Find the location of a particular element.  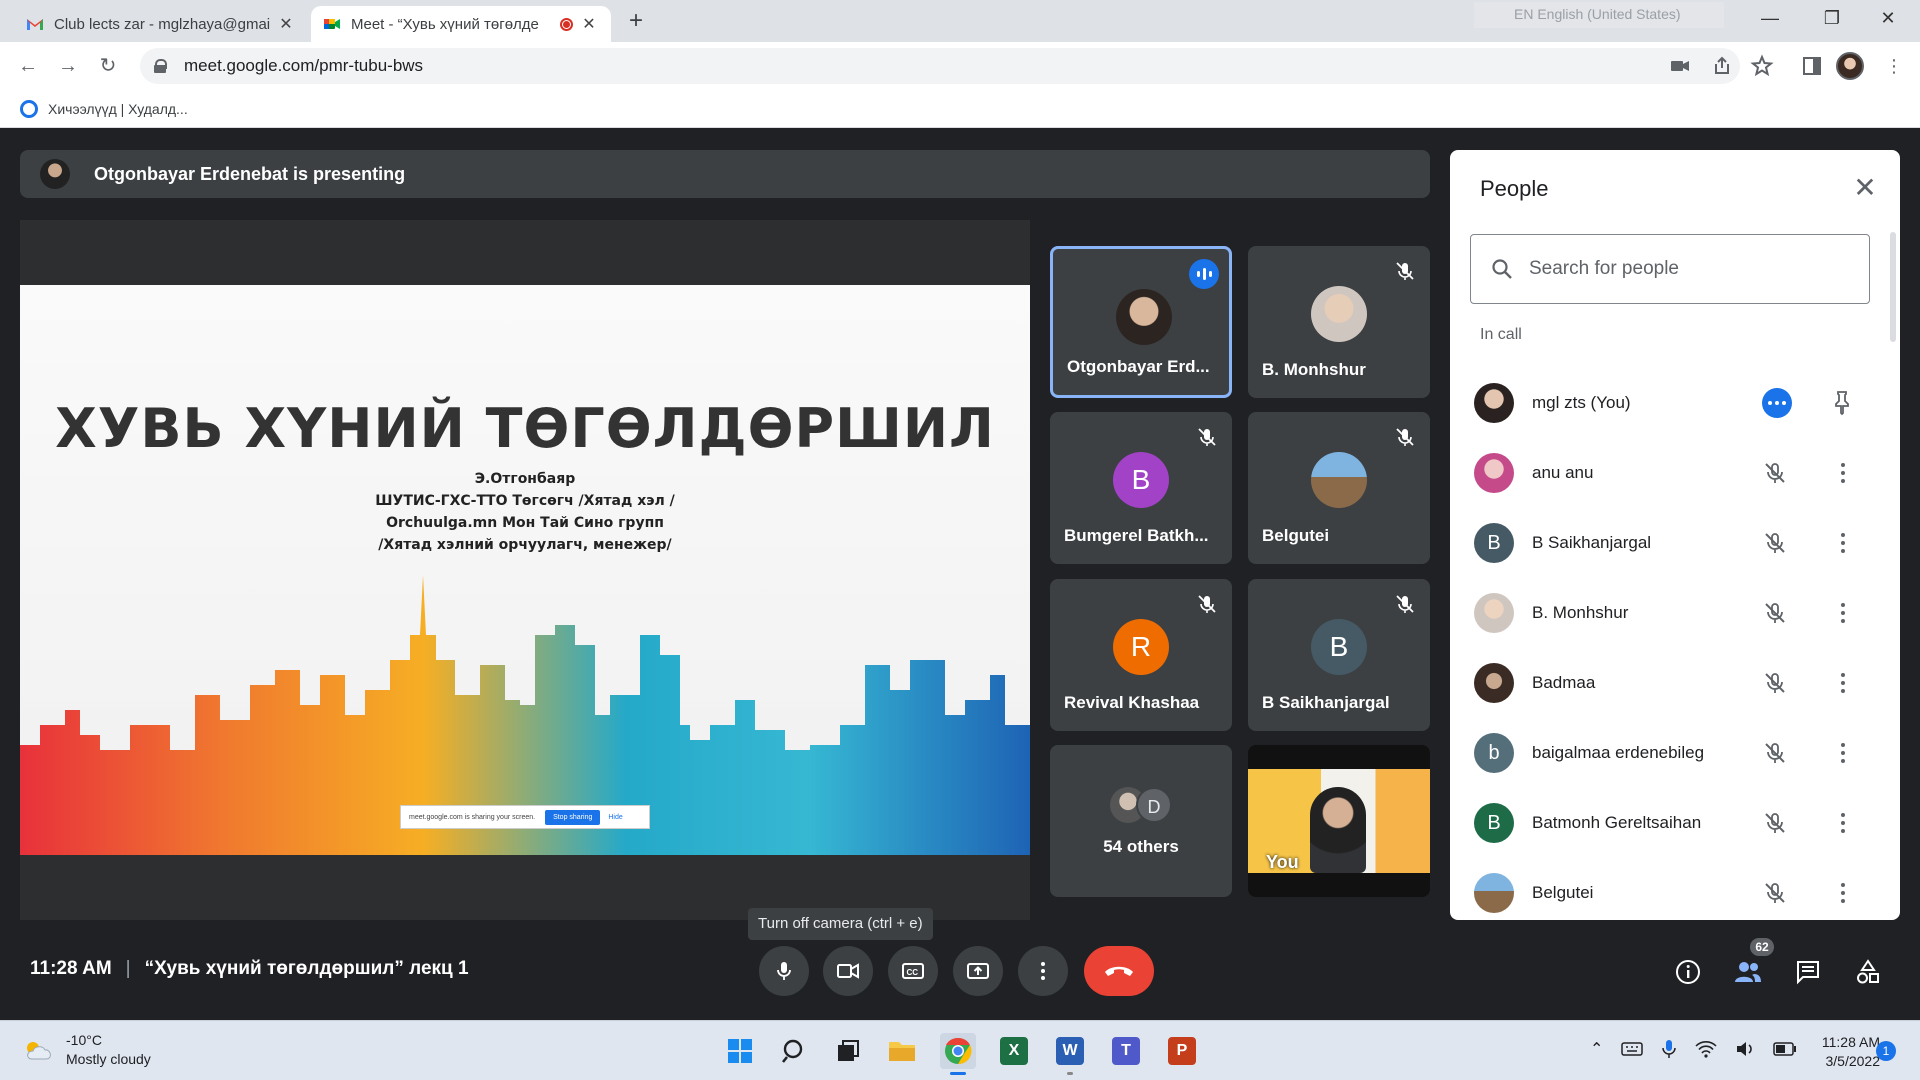

activities-icon is located at coordinates (1868, 971).